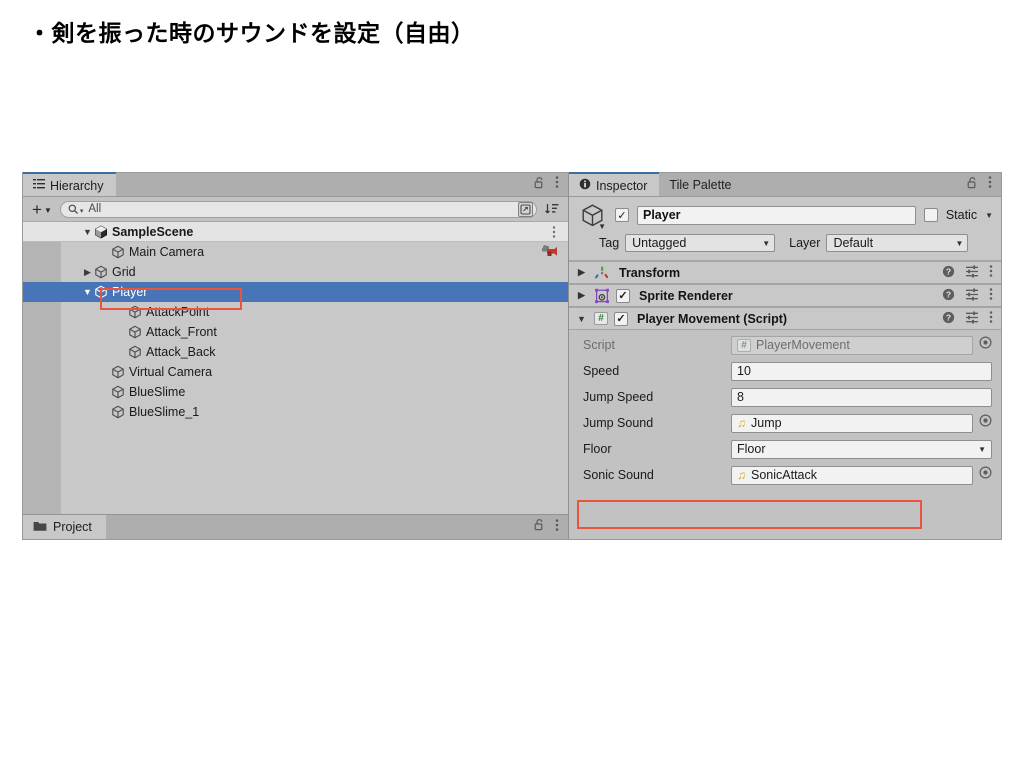 The image size is (1024, 768). Describe the element at coordinates (295, 372) in the screenshot. I see `hierarchy-row-virtual-camera: Virtual Camera` at that location.